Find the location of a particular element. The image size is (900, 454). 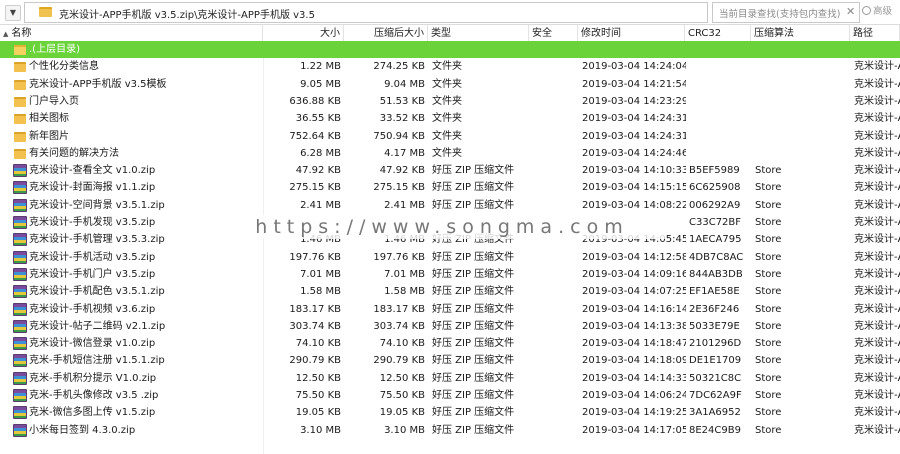

name-cell: 克米设计-手机配色 v3.5.1.zip is located at coordinates (97, 292).